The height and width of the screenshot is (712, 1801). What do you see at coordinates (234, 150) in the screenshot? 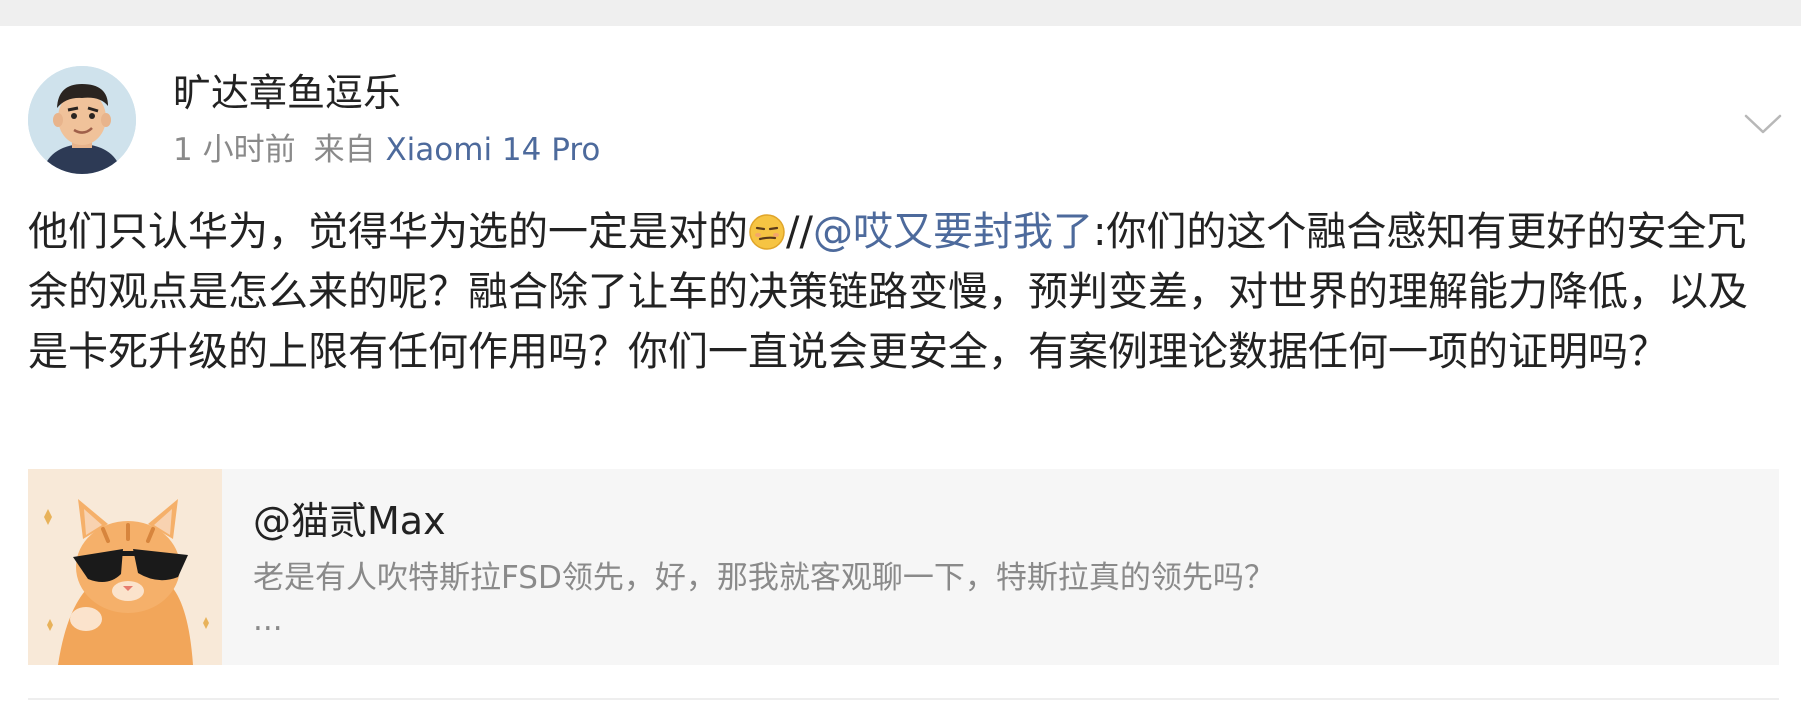
I see `post-time: 1 小时前` at bounding box center [234, 150].